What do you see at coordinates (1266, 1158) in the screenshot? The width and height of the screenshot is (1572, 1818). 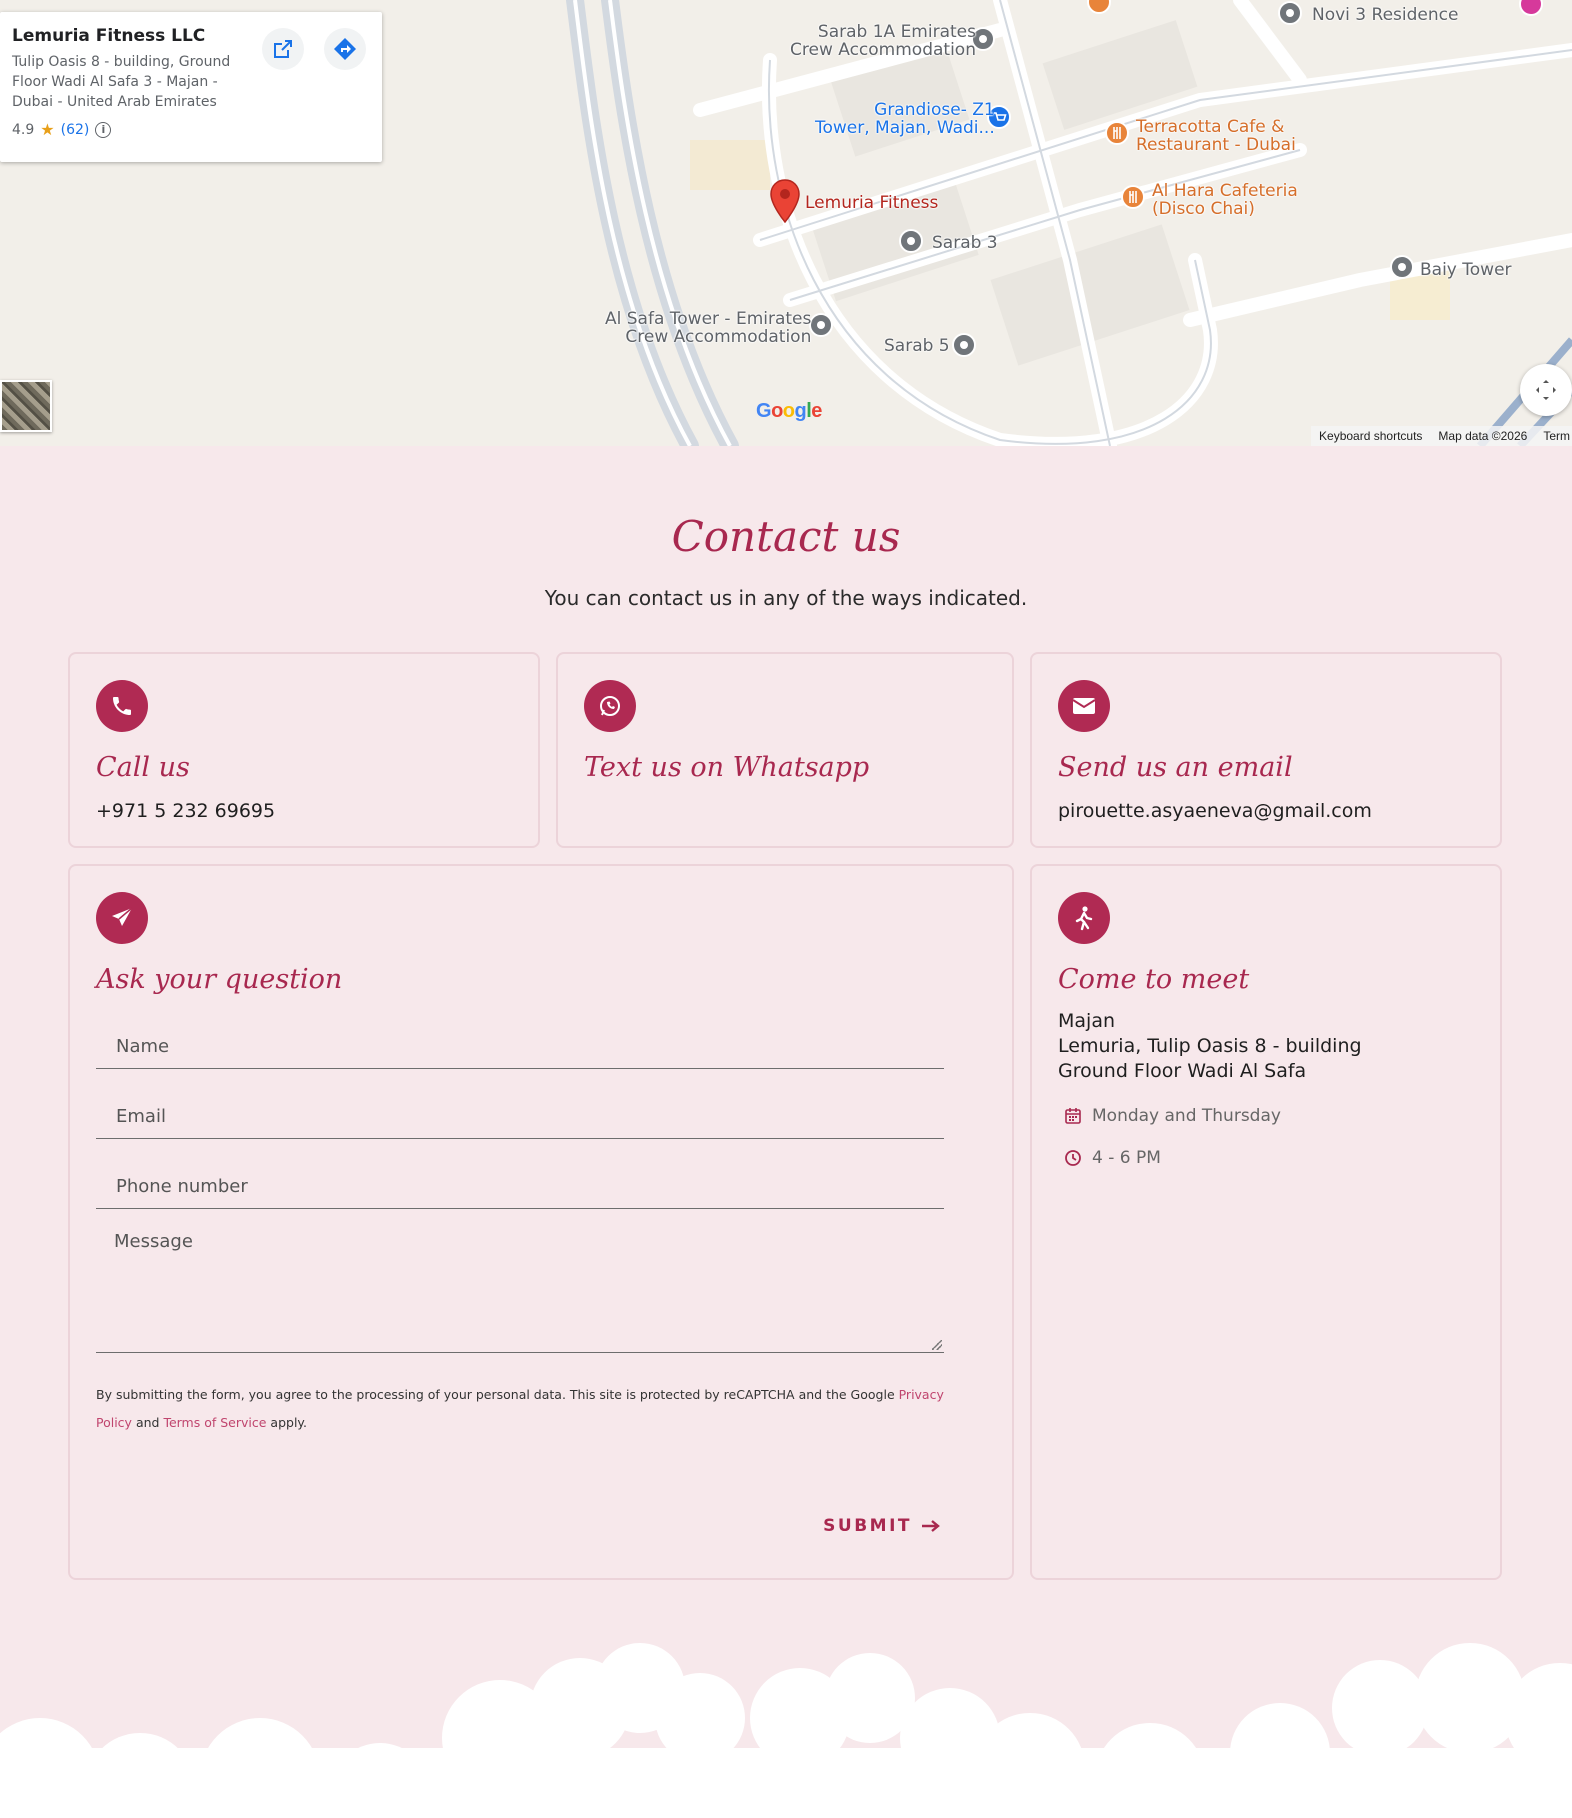 I see `visit-hours-row: 4 - 6 PM` at bounding box center [1266, 1158].